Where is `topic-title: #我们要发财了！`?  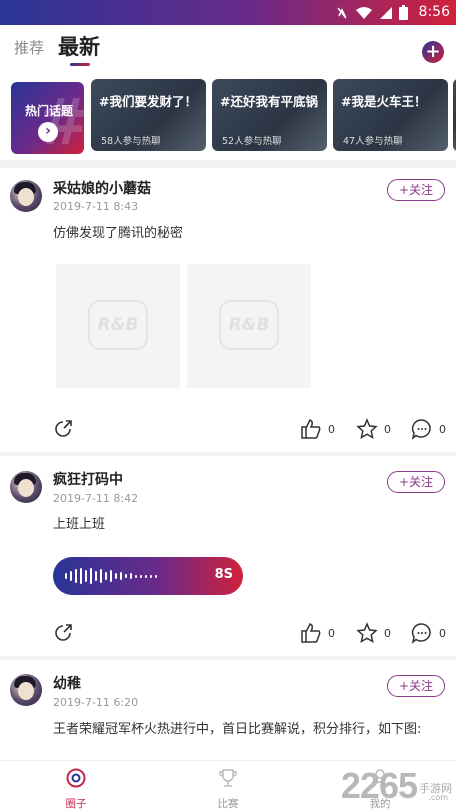
topic-title: #我们要发财了！ is located at coordinates (148, 101).